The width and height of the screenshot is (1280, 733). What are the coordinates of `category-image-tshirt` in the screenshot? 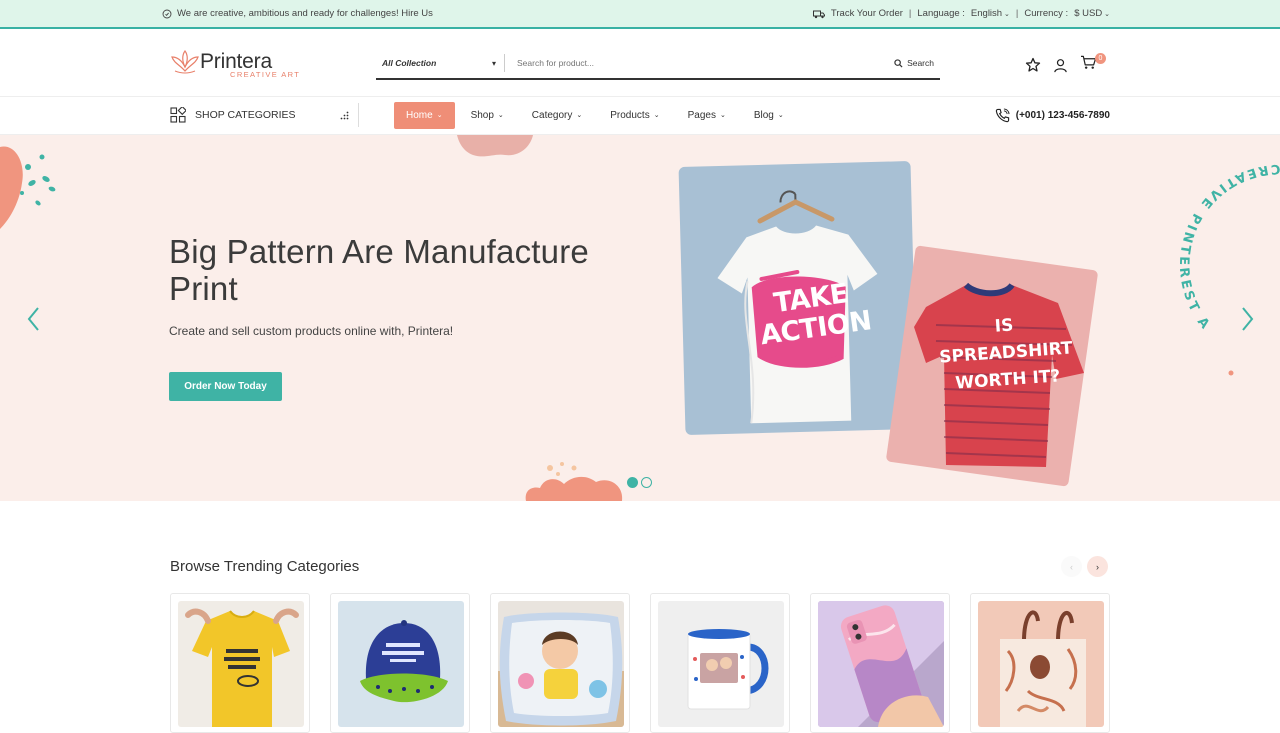 It's located at (241, 664).